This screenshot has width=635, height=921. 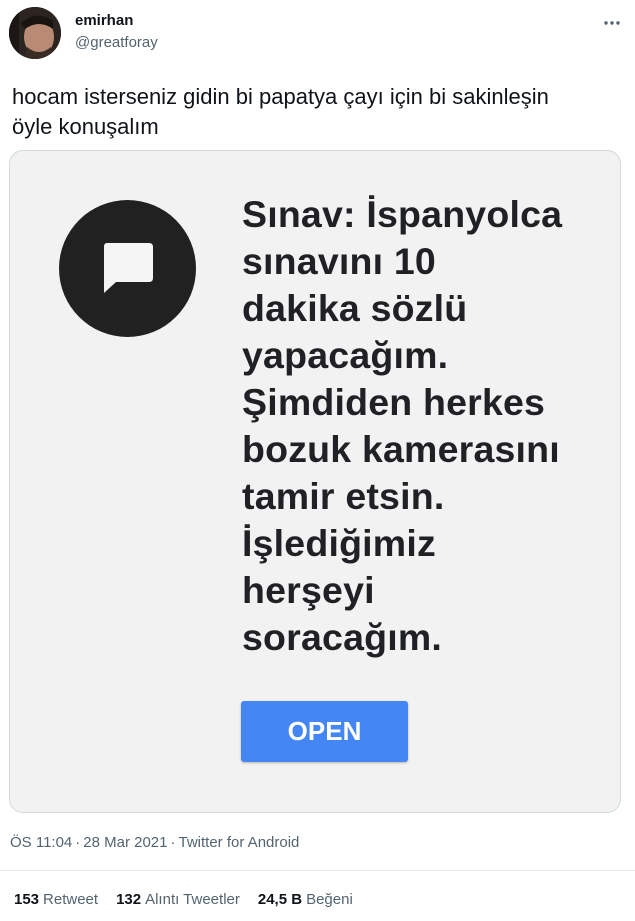 I want to click on tweet-date: 28 Mar 2021, so click(x=125, y=842).